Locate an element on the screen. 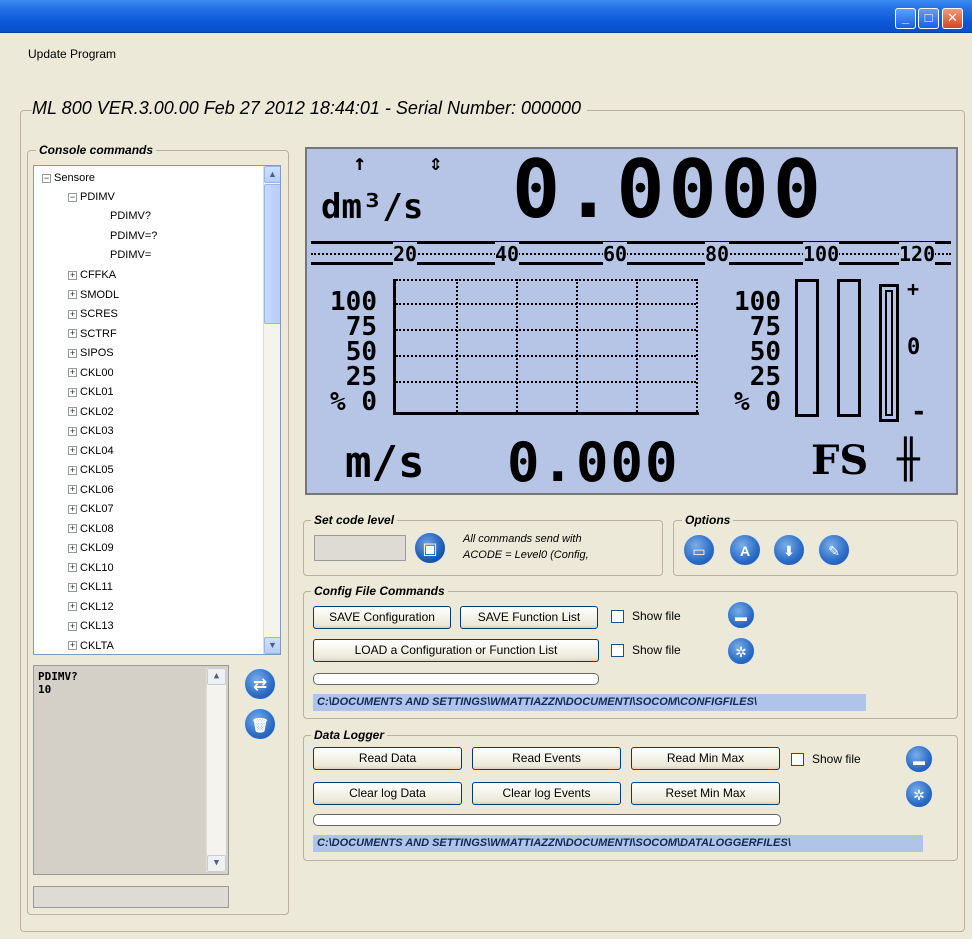 This screenshot has height=939, width=972. folder-icon: ▬ is located at coordinates (919, 761).